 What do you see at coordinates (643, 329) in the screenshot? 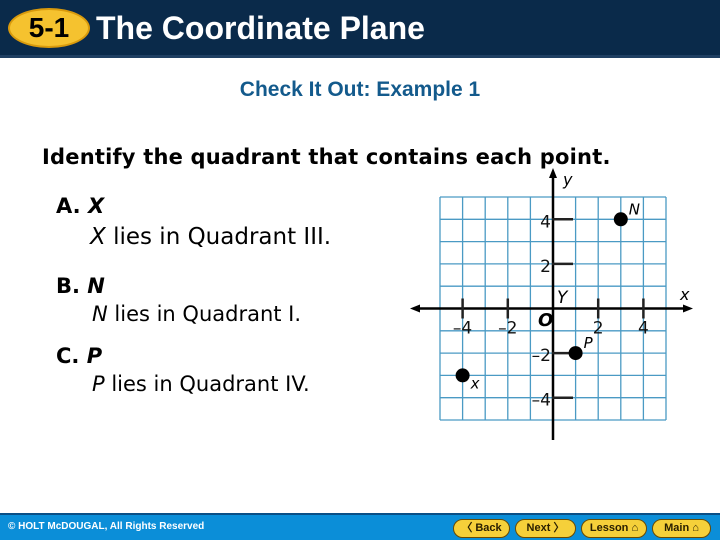
I see `x-tick-label: 4` at bounding box center [643, 329].